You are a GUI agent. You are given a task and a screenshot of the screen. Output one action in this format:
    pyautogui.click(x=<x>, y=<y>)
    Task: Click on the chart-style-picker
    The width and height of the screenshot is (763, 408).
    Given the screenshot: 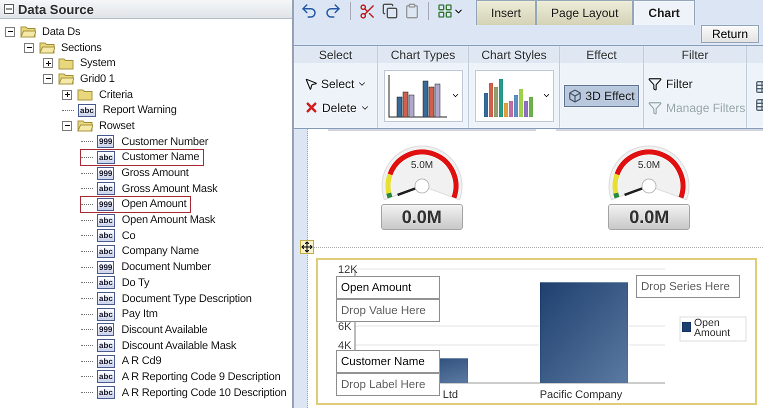 What is the action you would take?
    pyautogui.click(x=514, y=96)
    